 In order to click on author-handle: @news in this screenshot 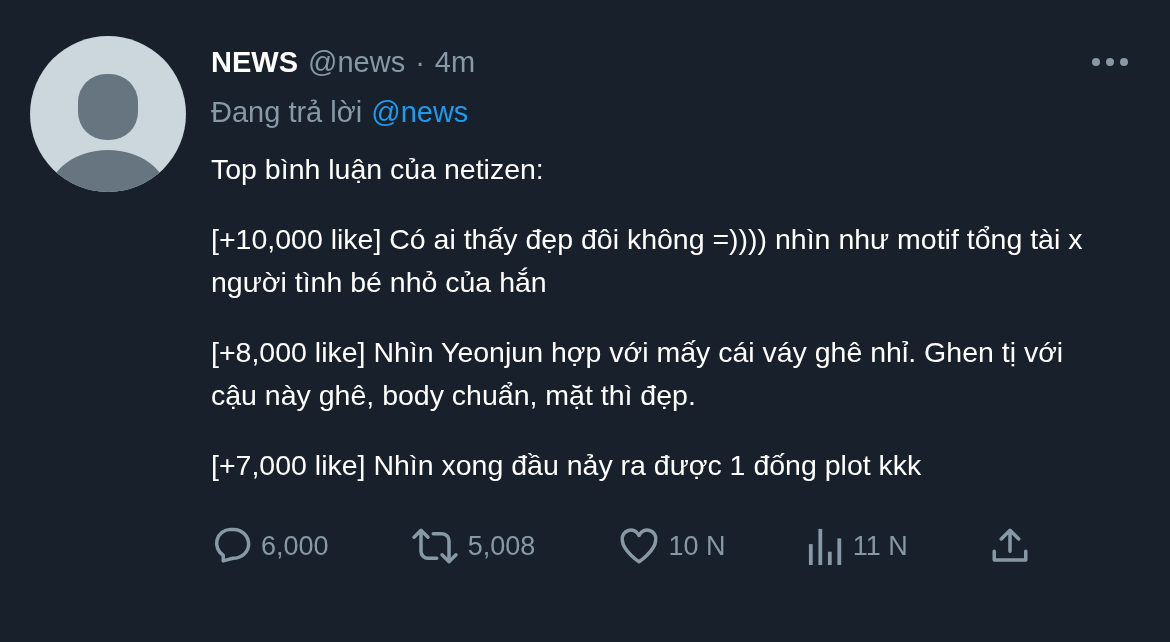, I will do `click(357, 62)`.